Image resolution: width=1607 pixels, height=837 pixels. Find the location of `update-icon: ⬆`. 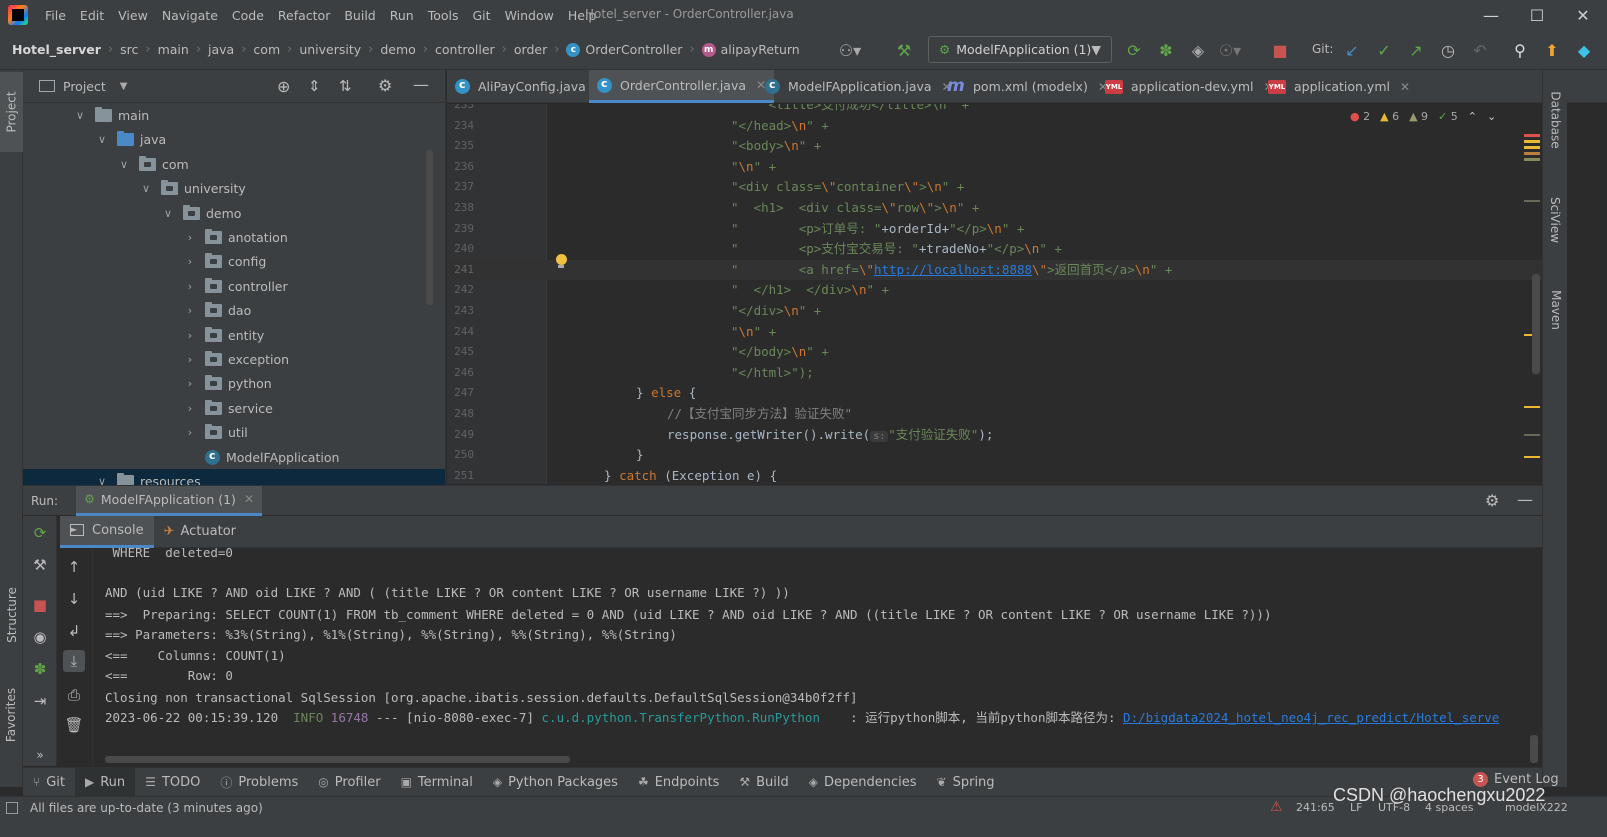

update-icon: ⬆ is located at coordinates (1552, 50).